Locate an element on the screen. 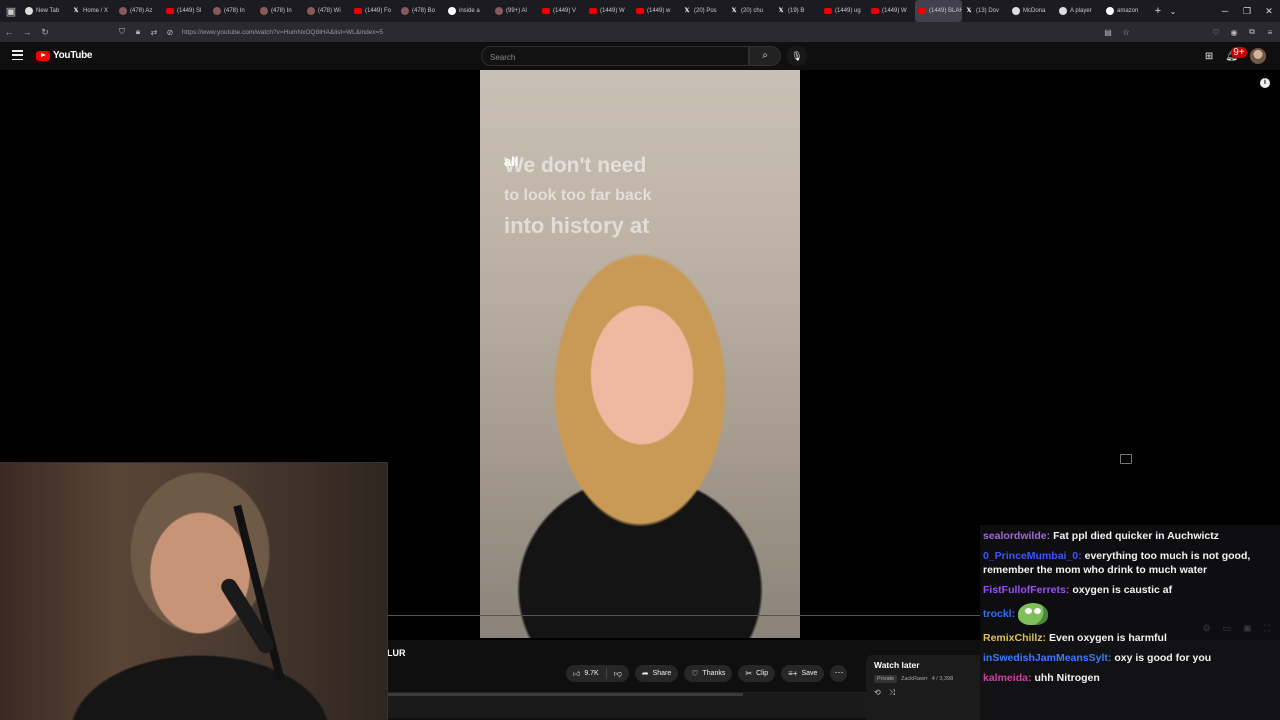 This screenshot has height=720, width=1280. chat-text: oxygen is caustic af is located at coordinates (1122, 590).